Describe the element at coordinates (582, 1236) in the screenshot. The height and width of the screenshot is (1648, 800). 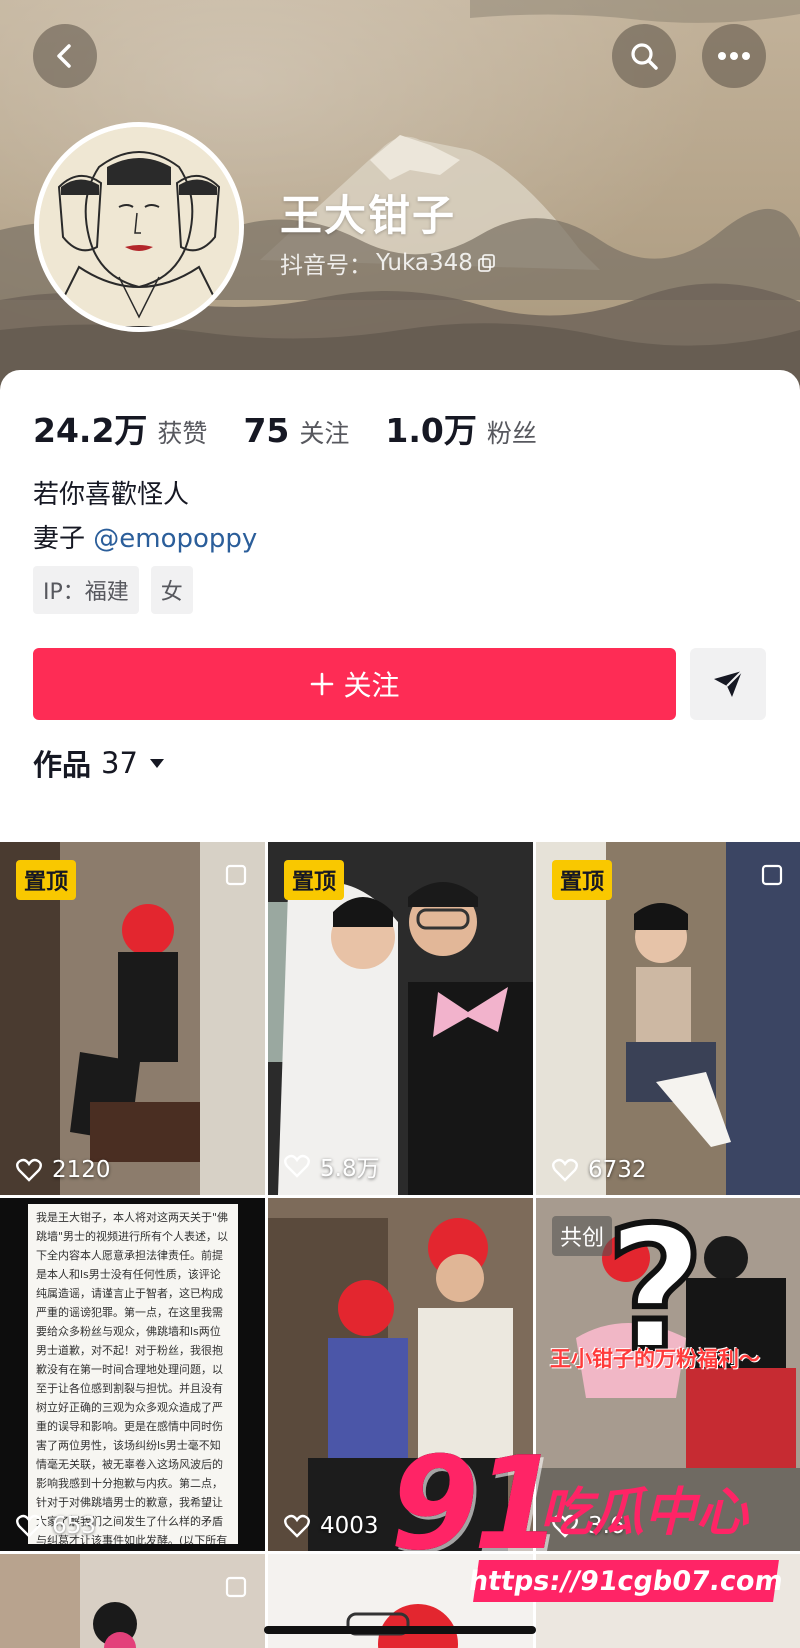
I see `co-create-badge: 共创` at that location.